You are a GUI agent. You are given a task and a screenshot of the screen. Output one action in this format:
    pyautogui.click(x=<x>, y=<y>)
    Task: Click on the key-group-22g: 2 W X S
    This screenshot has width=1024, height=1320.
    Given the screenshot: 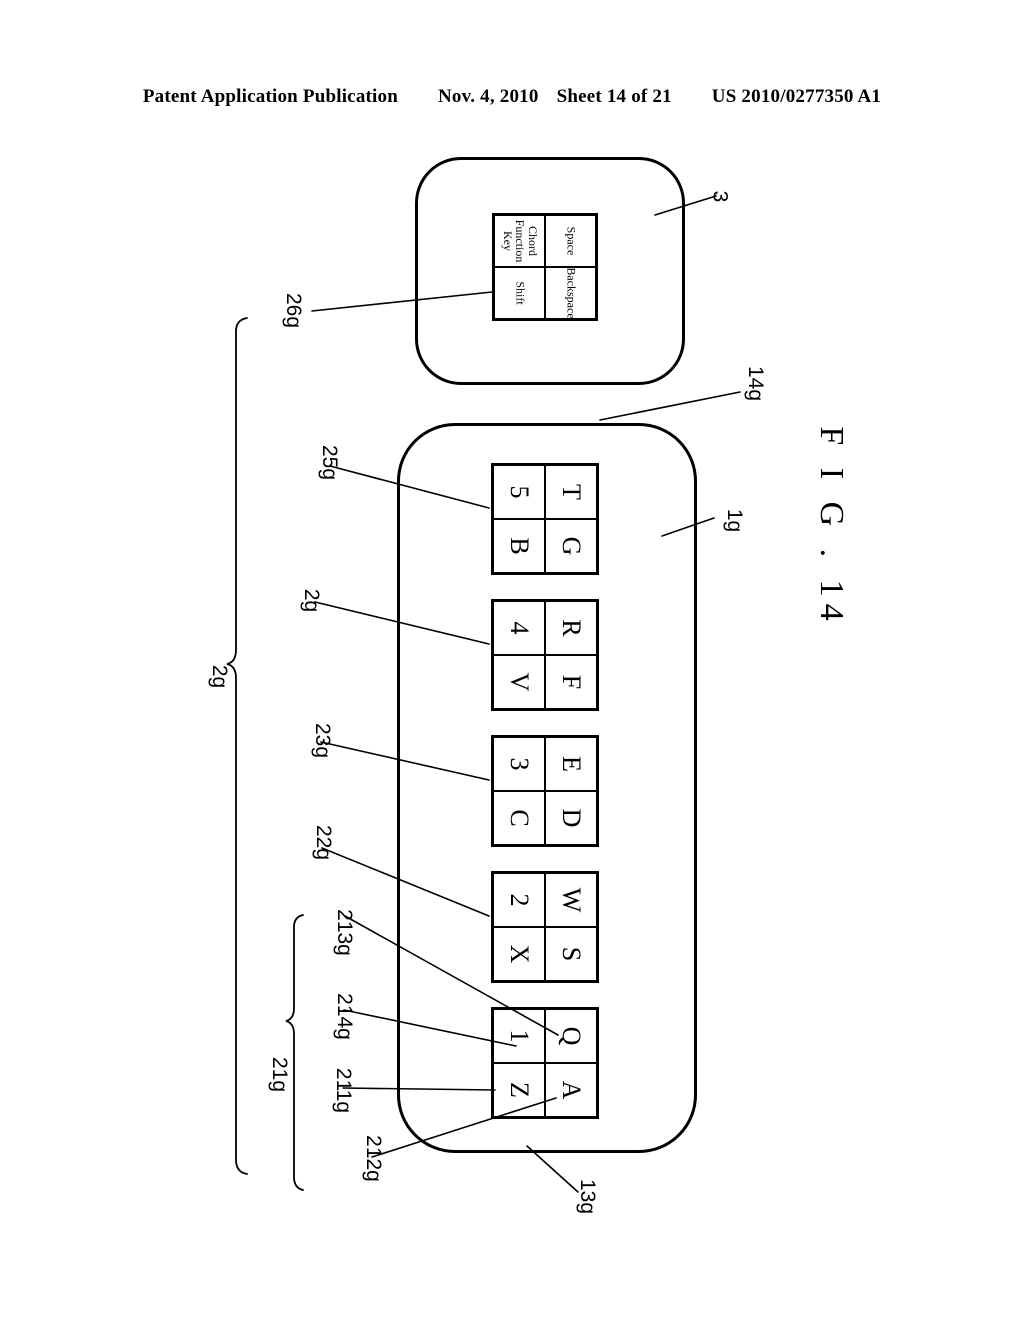 What is the action you would take?
    pyautogui.click(x=545, y=927)
    